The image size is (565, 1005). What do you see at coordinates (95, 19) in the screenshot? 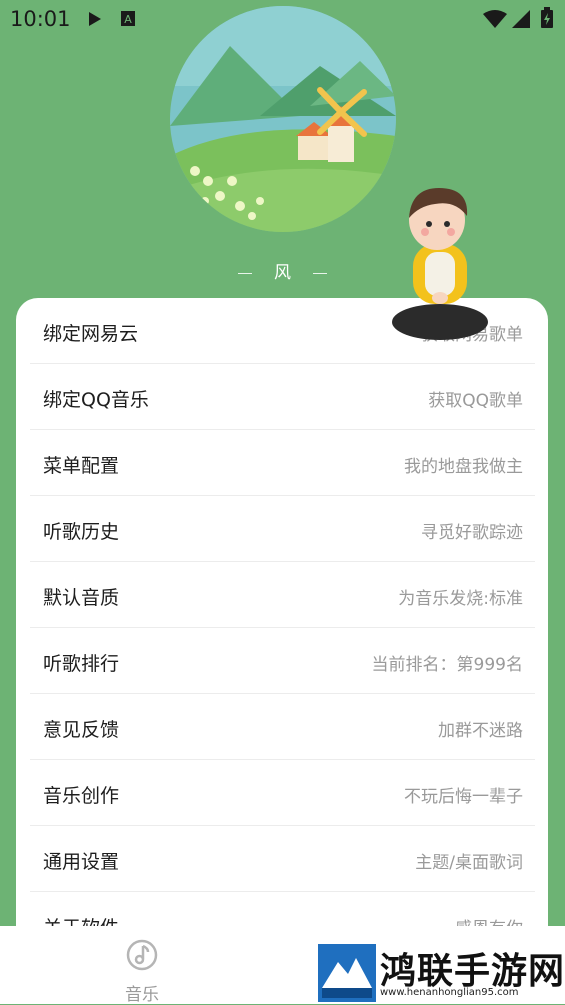
I see `play-icon` at bounding box center [95, 19].